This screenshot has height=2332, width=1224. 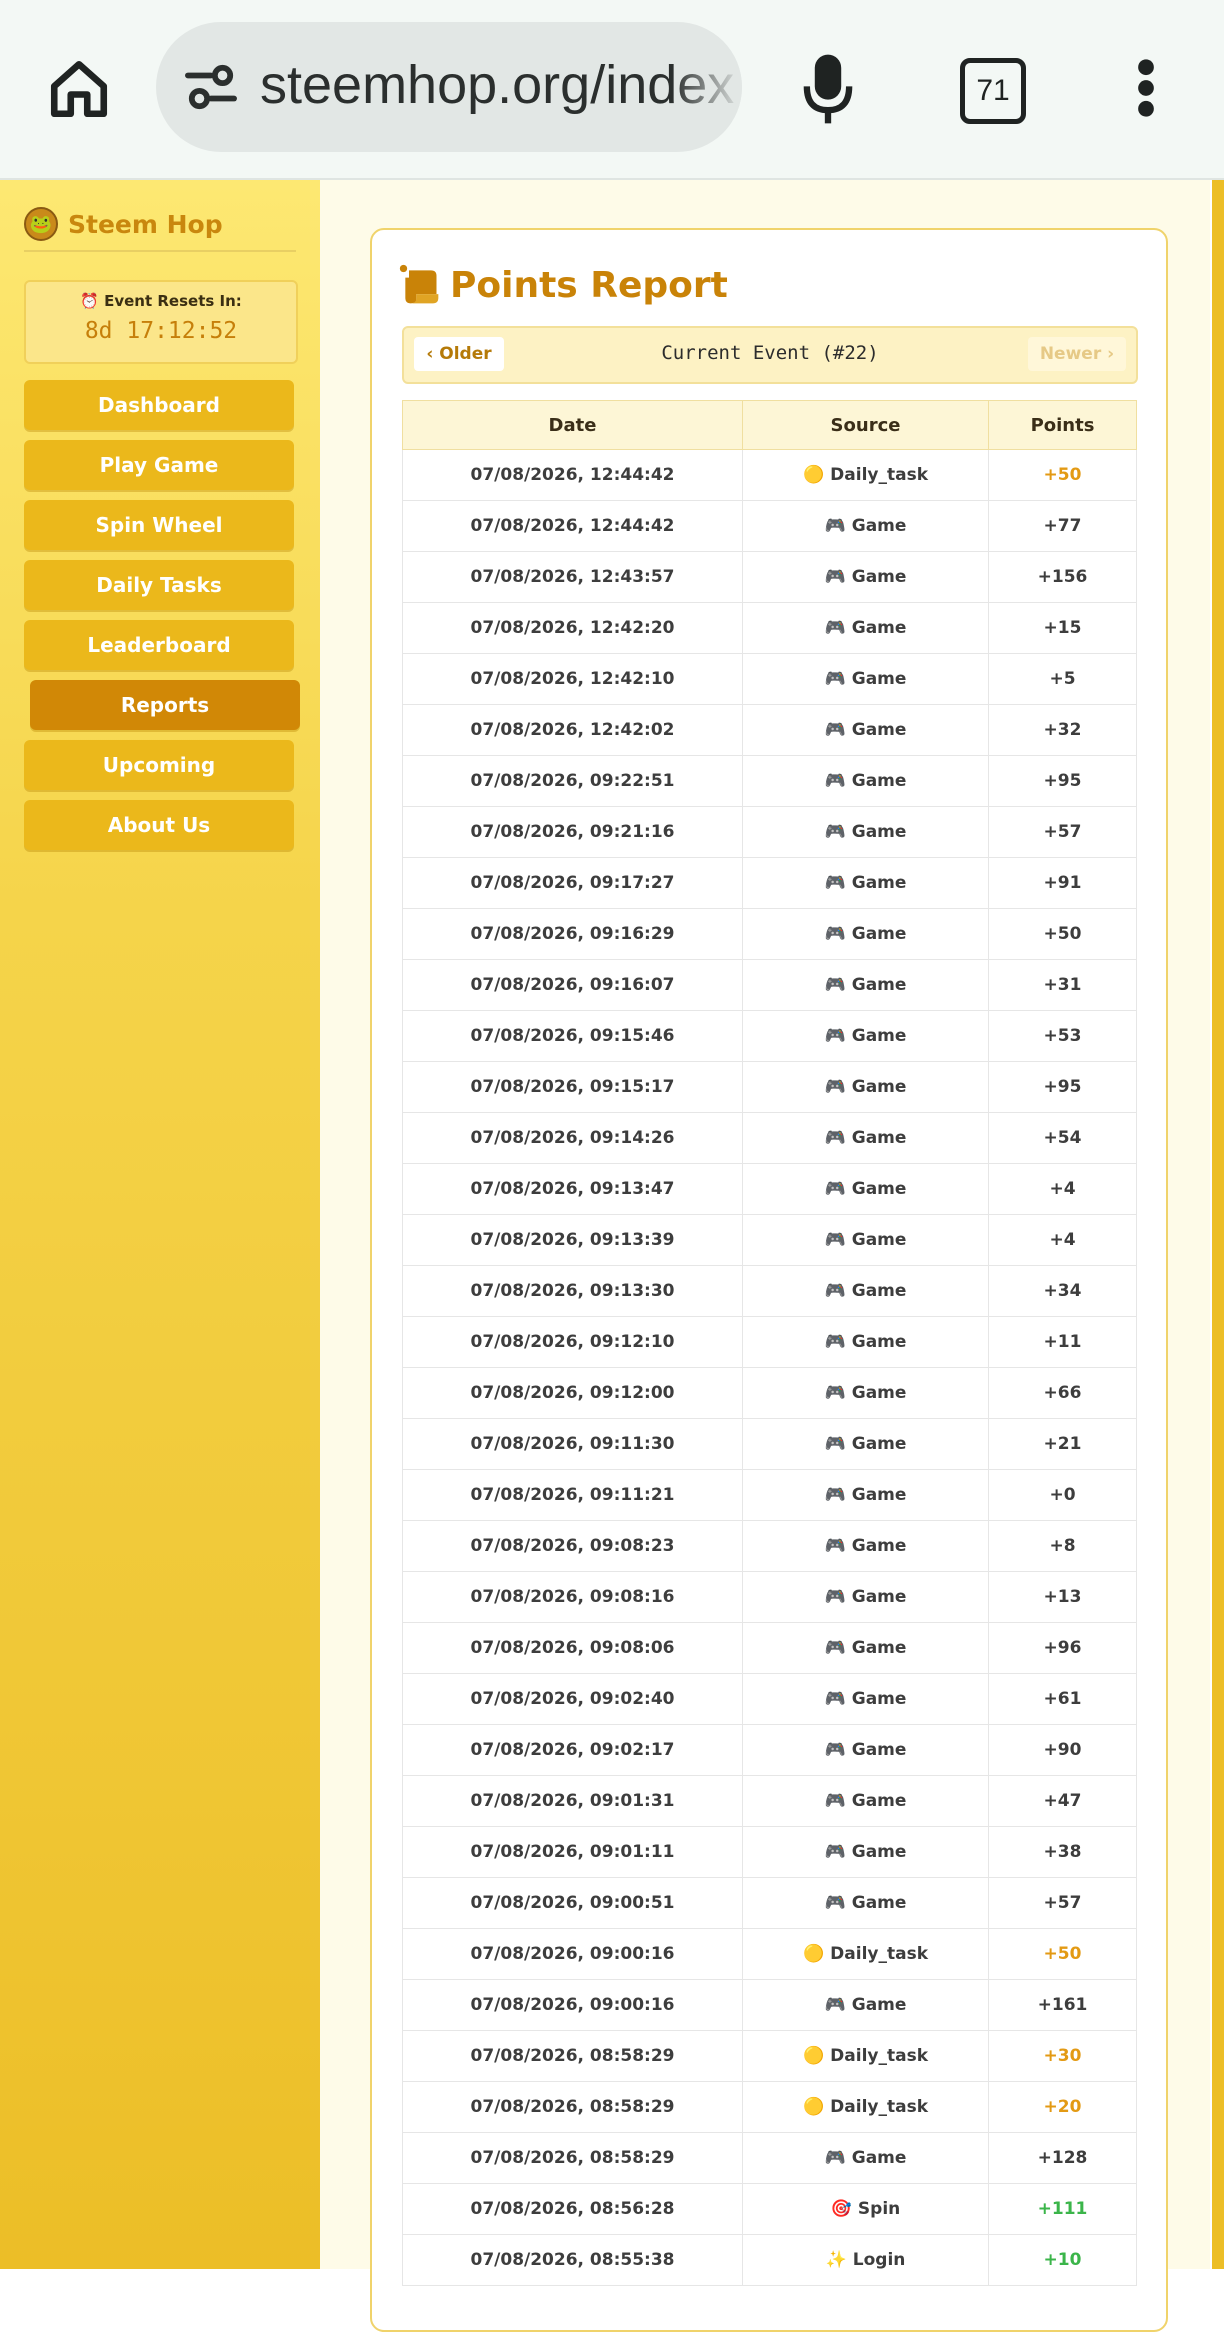 What do you see at coordinates (769, 2005) in the screenshot?
I see `table-row: 07/08/2026, 09:00:16 🎮 Game +161` at bounding box center [769, 2005].